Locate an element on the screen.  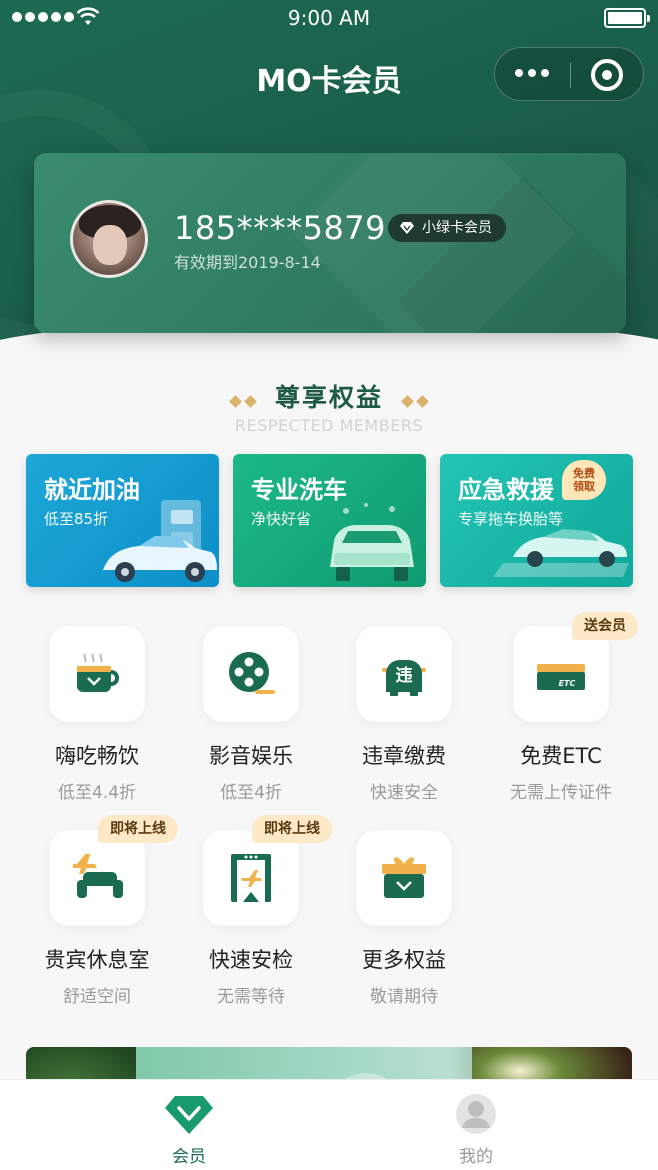
tab-label: 会员 is located at coordinates (189, 1157).